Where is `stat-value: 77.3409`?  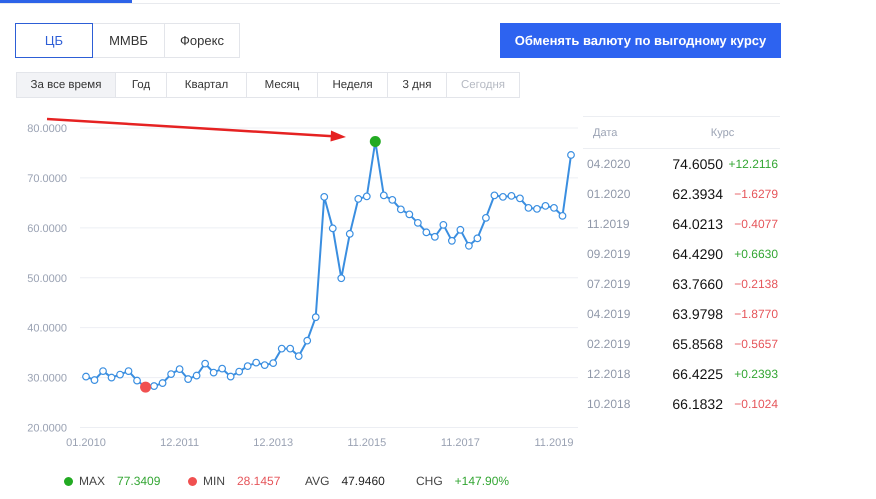 stat-value: 77.3409 is located at coordinates (138, 481).